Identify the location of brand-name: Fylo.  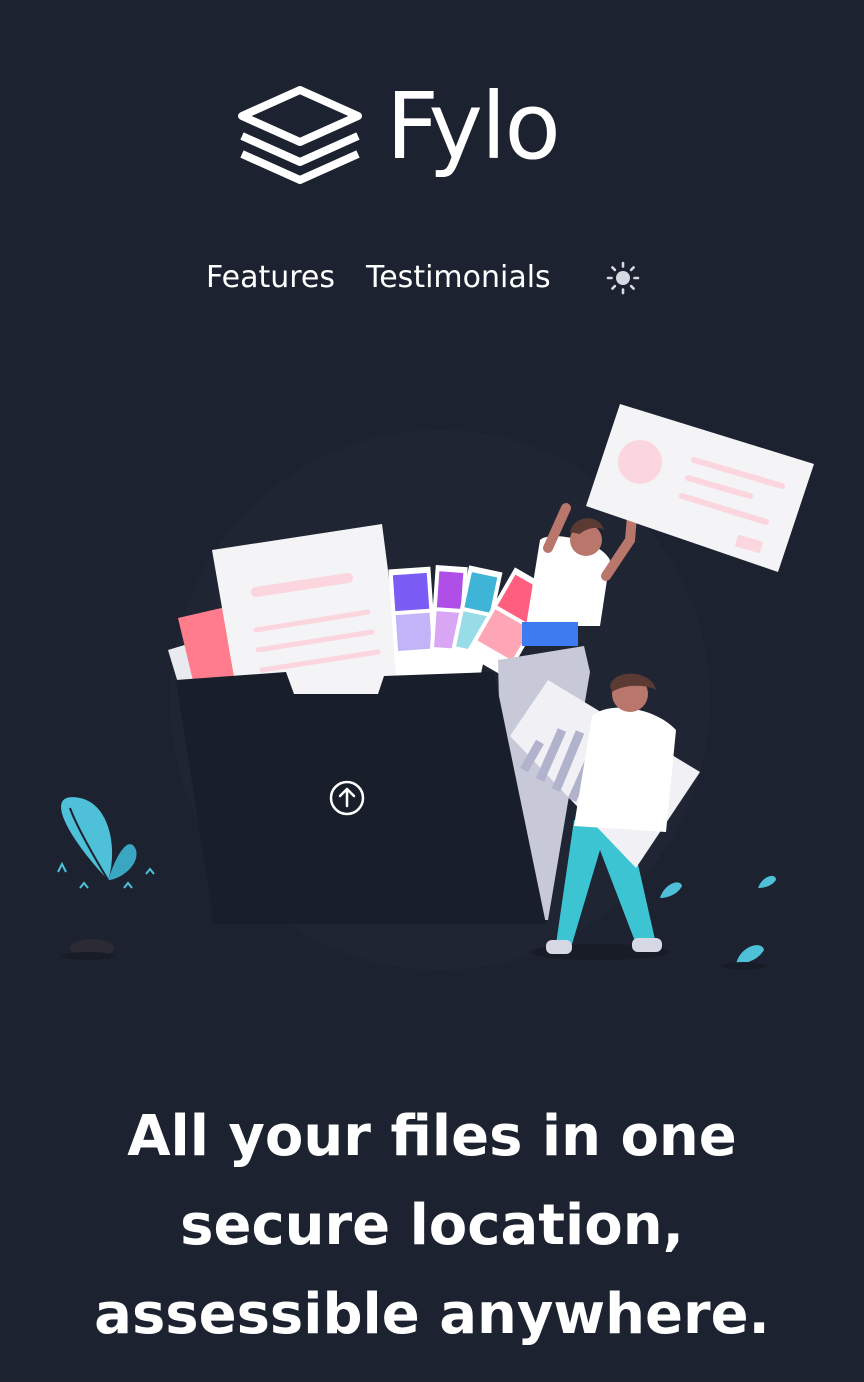
(473, 126).